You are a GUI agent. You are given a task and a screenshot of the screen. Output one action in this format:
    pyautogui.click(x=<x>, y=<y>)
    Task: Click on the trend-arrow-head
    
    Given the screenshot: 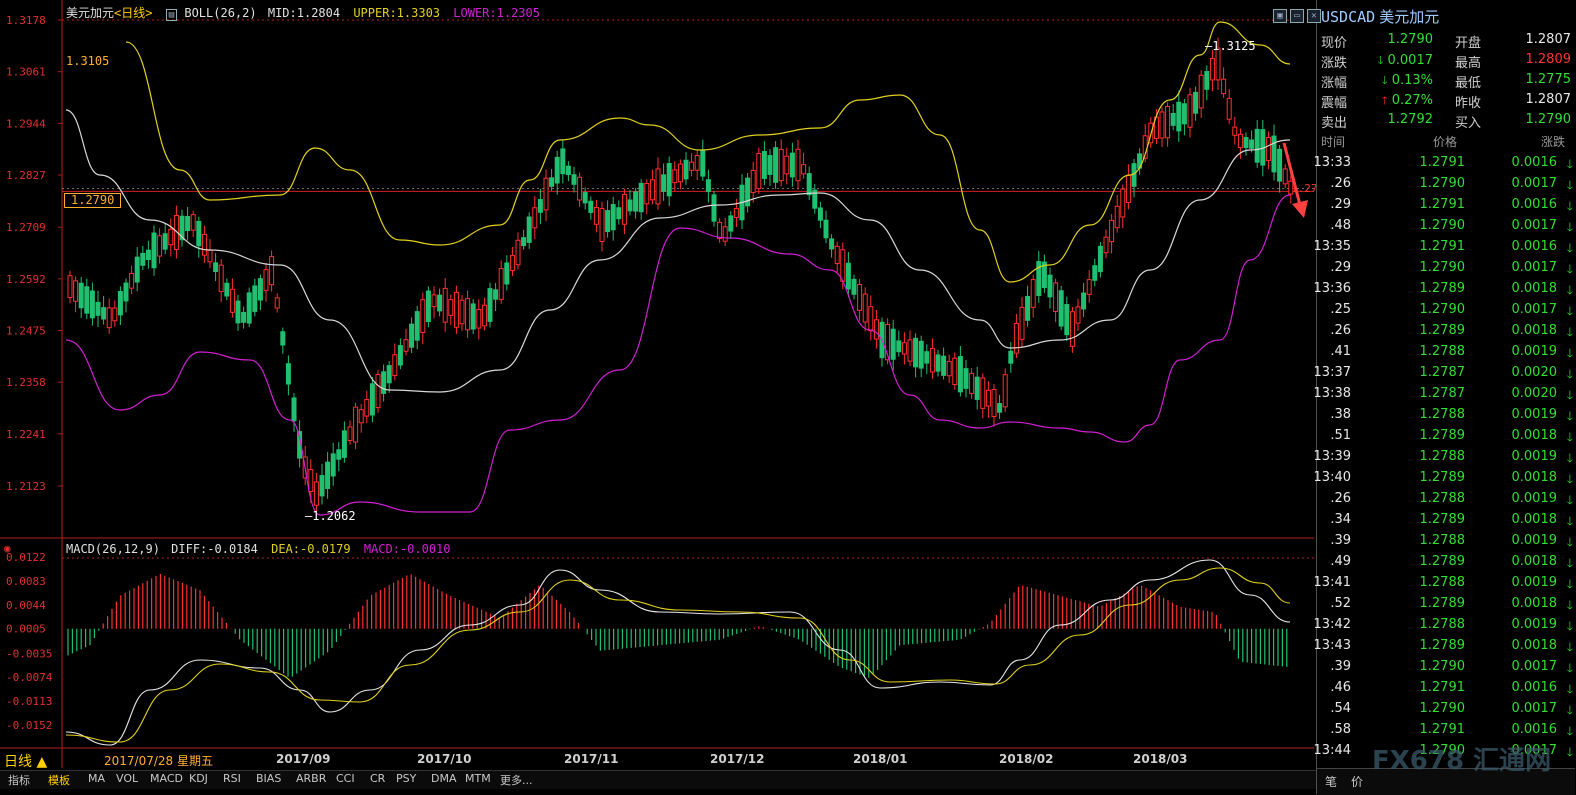 What is the action you would take?
    pyautogui.click(x=1300, y=209)
    